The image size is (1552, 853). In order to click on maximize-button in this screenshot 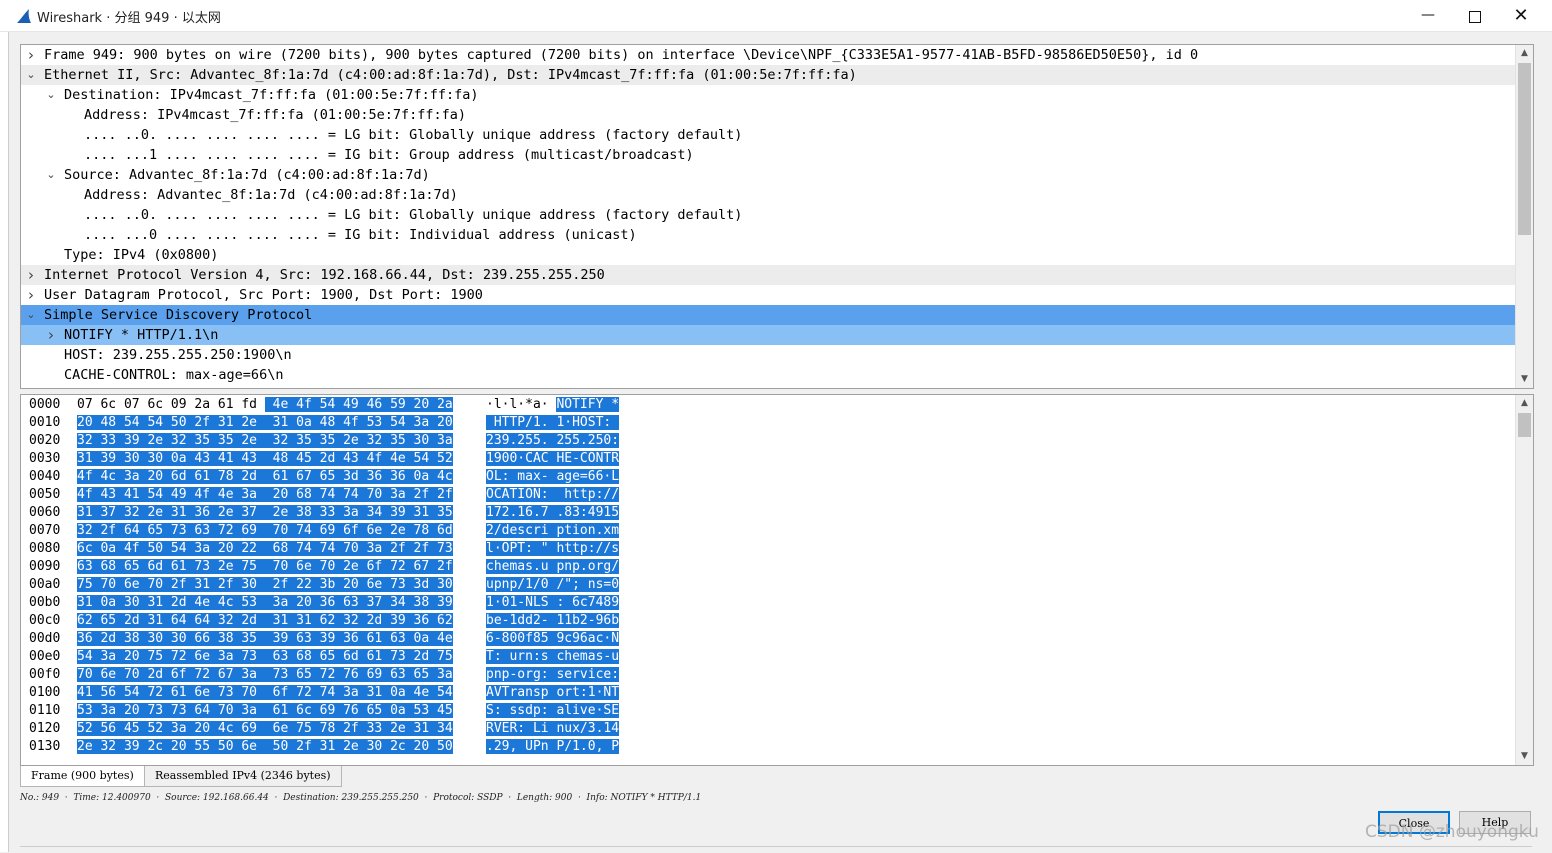, I will do `click(1475, 15)`.